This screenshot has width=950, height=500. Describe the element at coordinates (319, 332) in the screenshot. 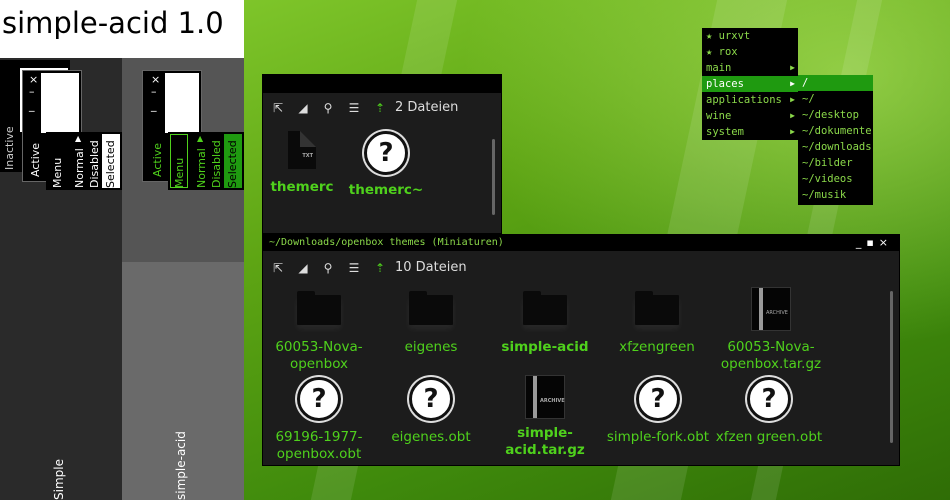

I see `file-item: 60053-Nova-openbox` at that location.